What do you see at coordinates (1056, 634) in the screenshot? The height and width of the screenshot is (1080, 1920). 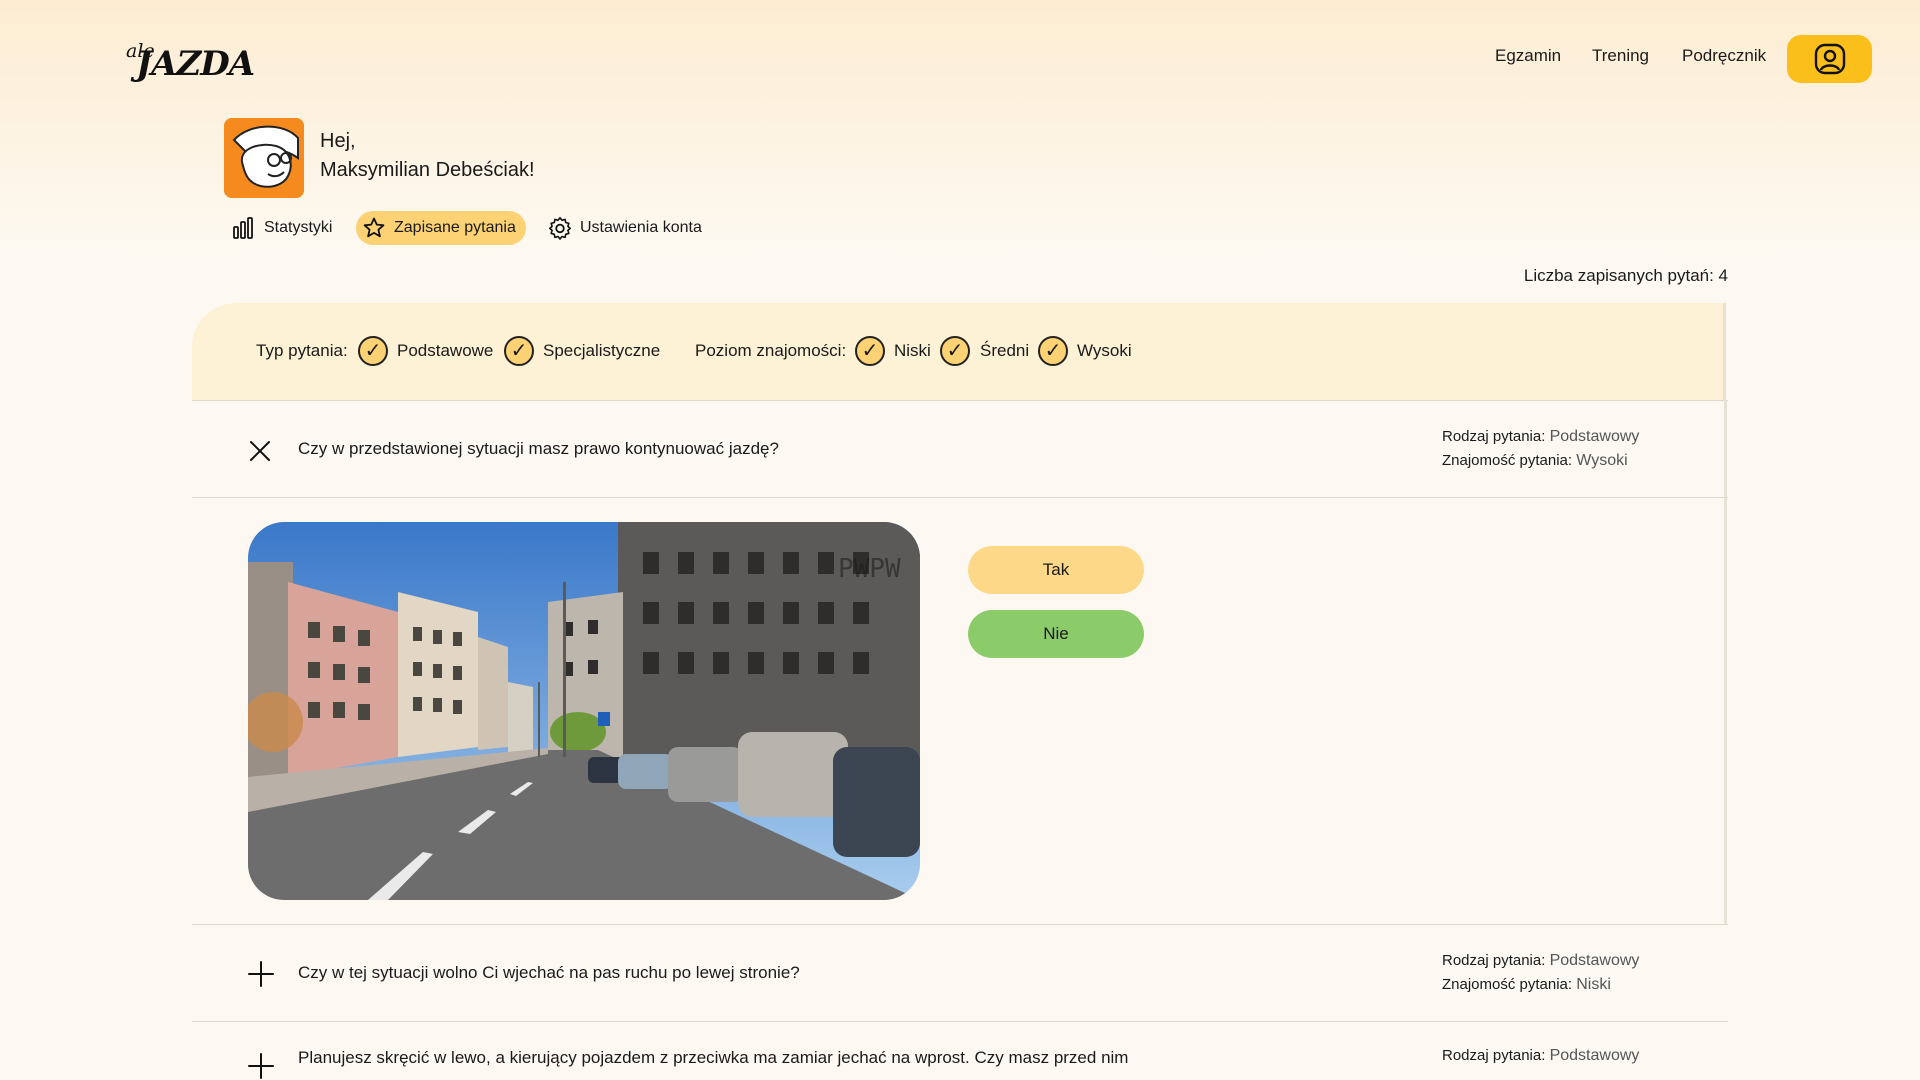 I see `answer-nie-button: Nie` at bounding box center [1056, 634].